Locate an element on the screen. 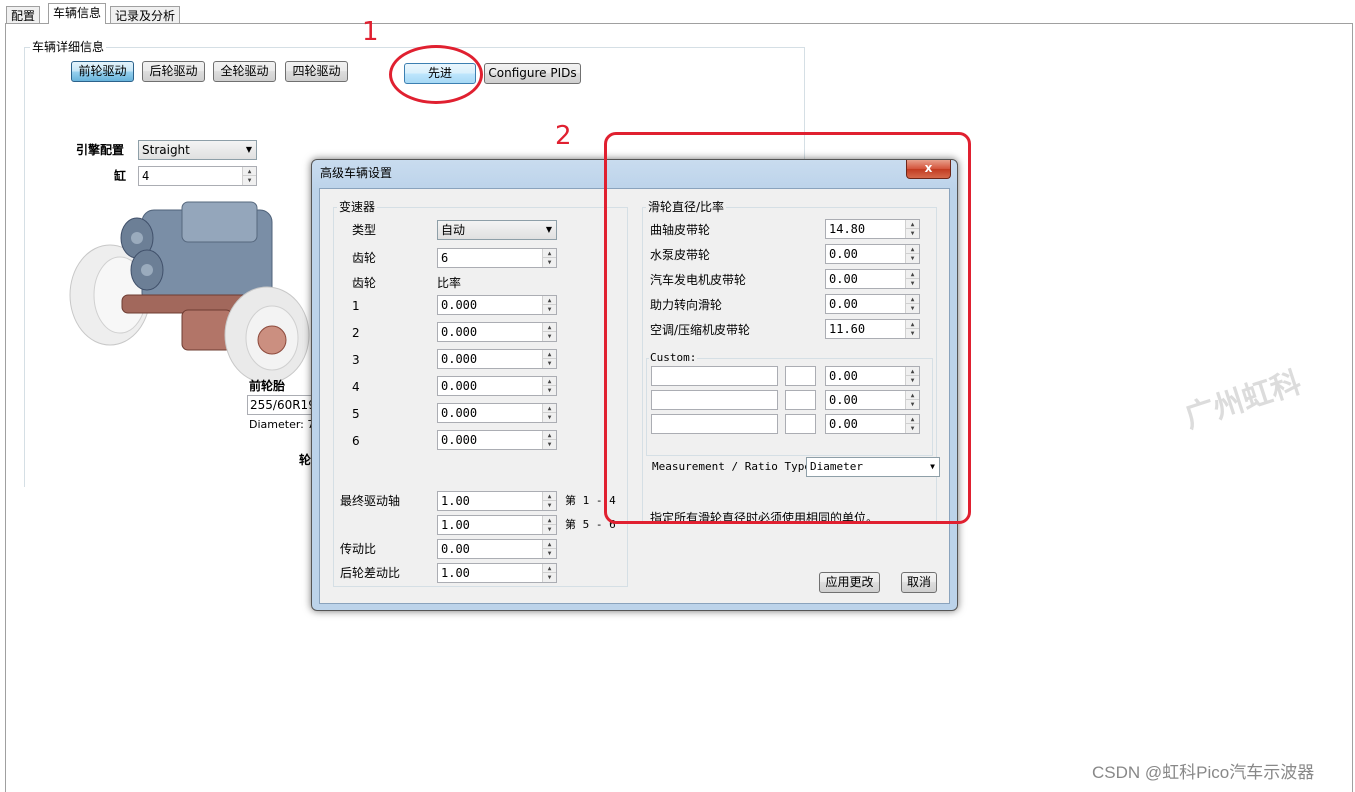 The image size is (1355, 792). annotation-number-2: 2 is located at coordinates (563, 136).